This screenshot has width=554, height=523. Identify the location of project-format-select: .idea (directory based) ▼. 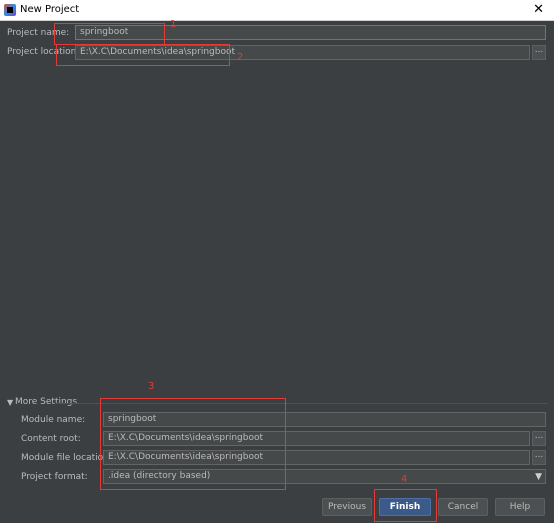
(324, 476).